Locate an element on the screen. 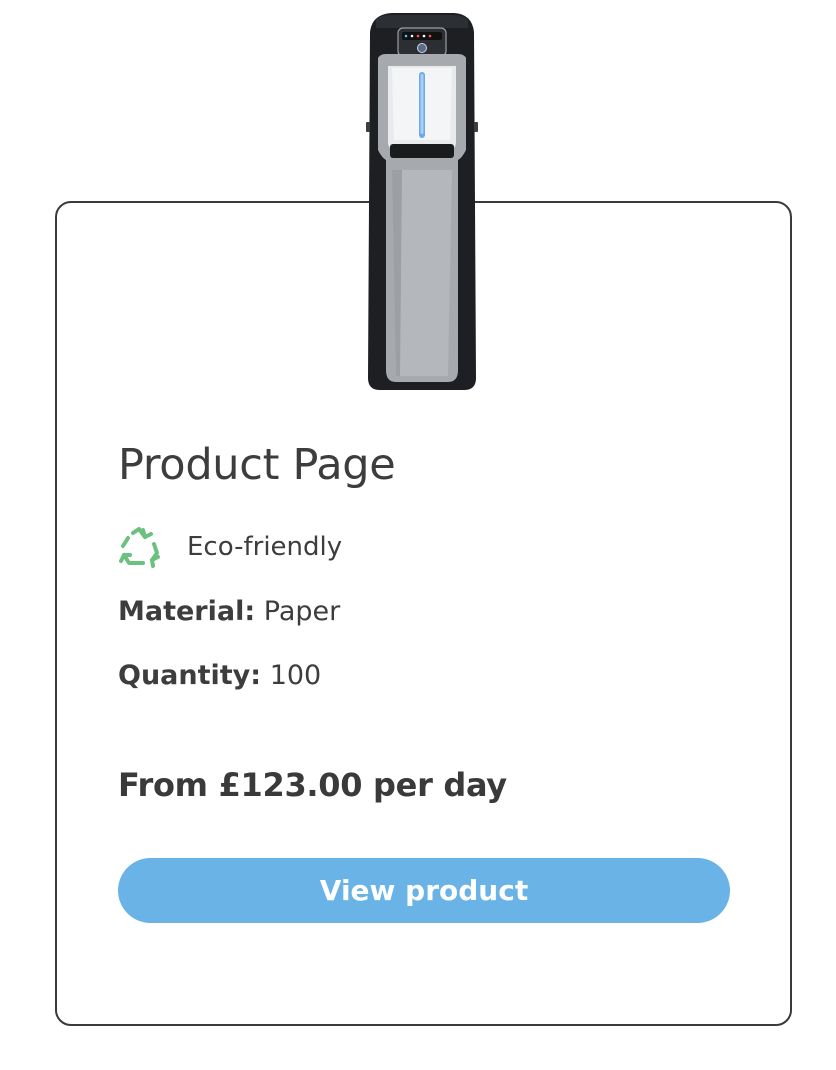 Image resolution: width=836 pixels, height=1070 pixels. eco-badge: Eco-friendly is located at coordinates (229, 547).